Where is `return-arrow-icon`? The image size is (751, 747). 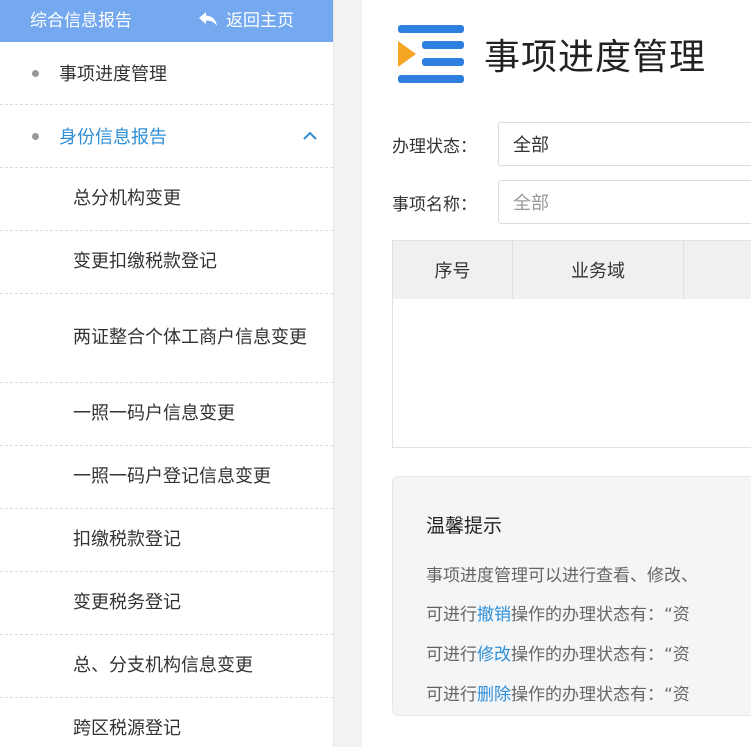 return-arrow-icon is located at coordinates (208, 18).